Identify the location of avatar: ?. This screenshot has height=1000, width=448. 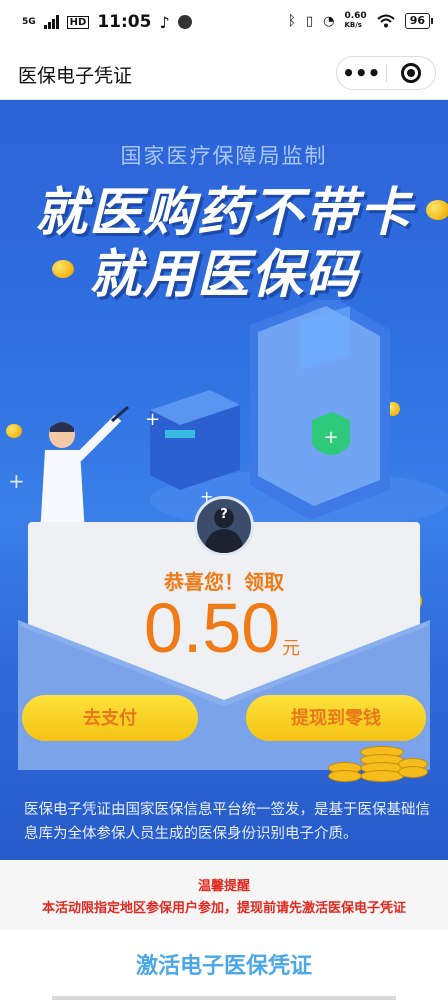
(224, 526).